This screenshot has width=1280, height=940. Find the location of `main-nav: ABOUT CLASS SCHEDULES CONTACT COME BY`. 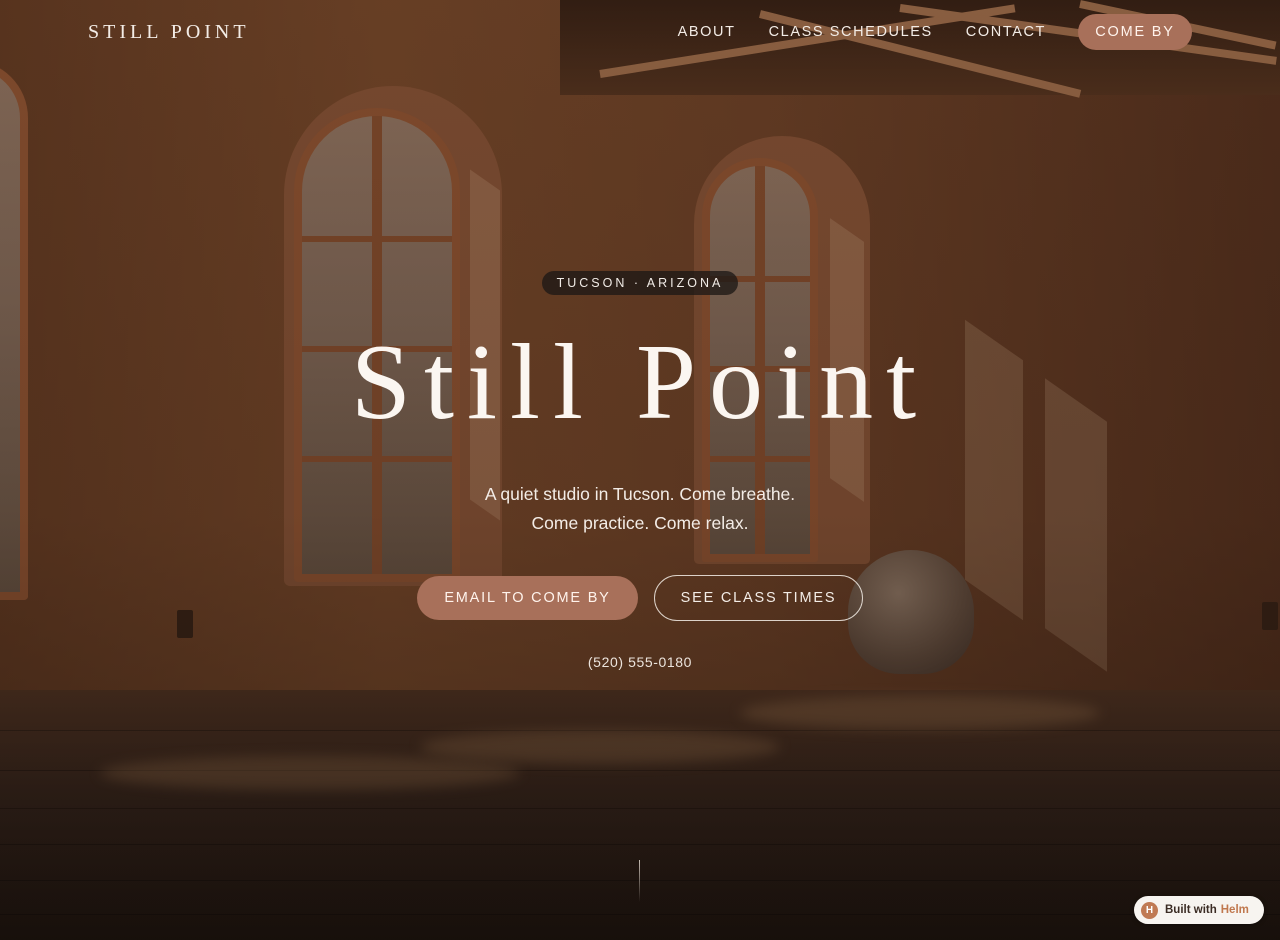

main-nav: ABOUT CLASS SCHEDULES CONTACT COME BY is located at coordinates (935, 32).